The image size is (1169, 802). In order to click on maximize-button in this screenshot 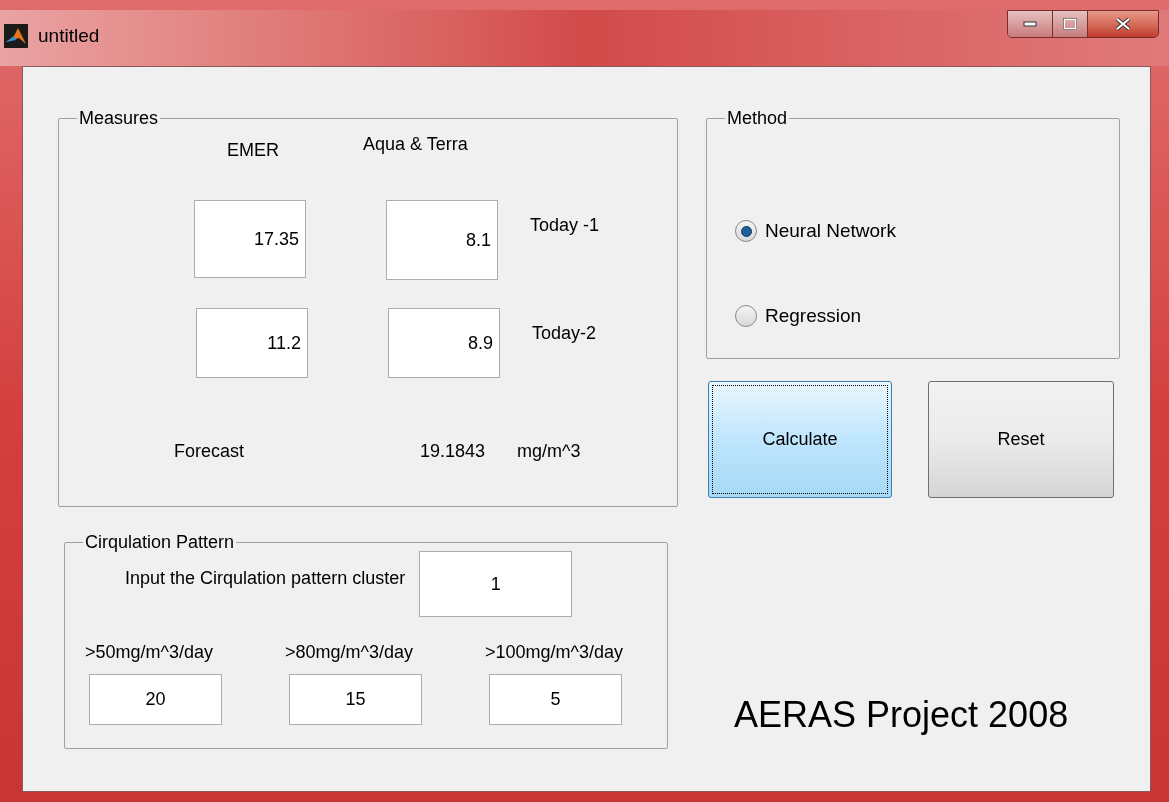, I will do `click(1070, 24)`.